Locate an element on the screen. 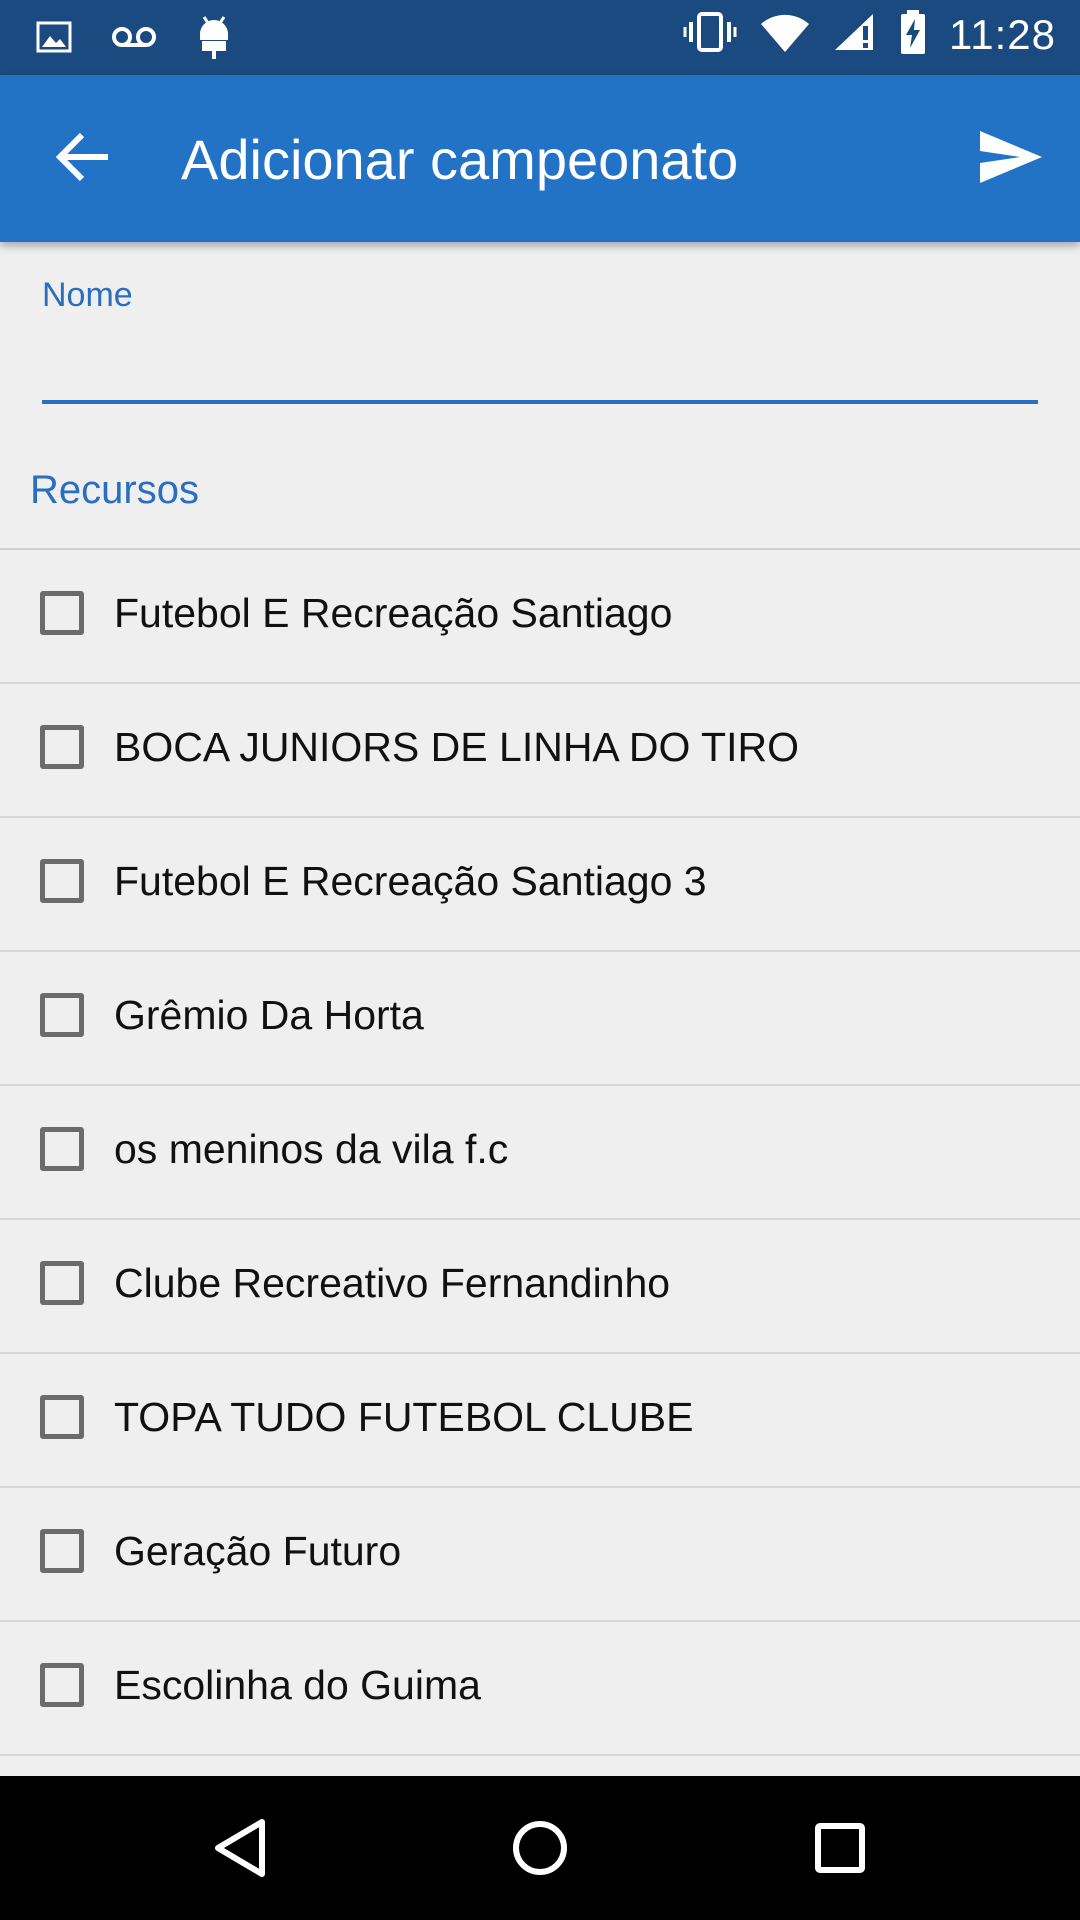  list-item: Escolinha do Guima is located at coordinates (540, 1689).